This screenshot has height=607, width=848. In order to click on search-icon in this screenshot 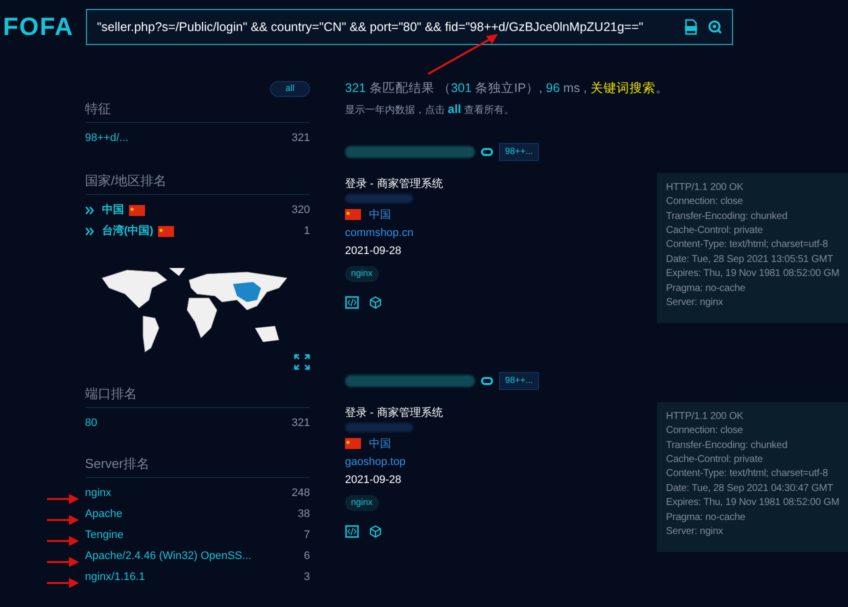, I will do `click(715, 27)`.